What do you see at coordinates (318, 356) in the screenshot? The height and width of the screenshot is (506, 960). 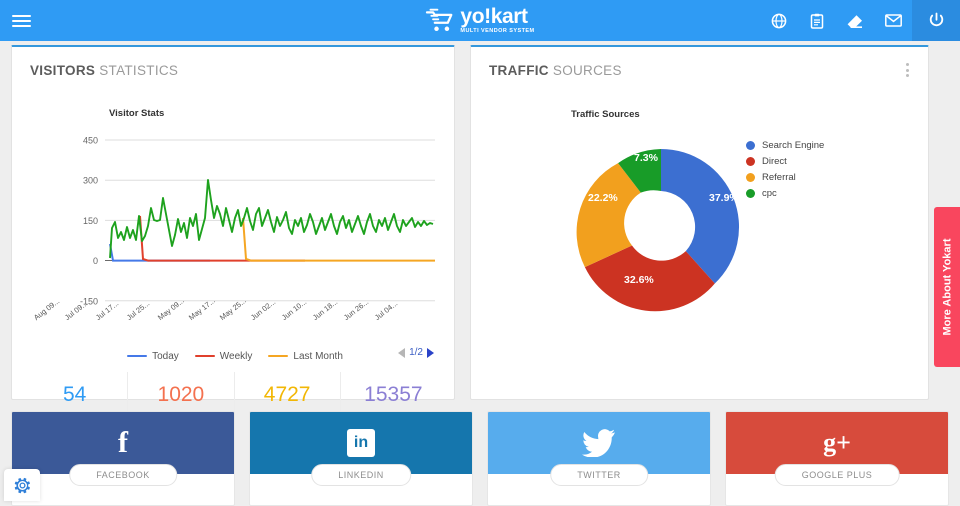 I see `legend-label: Last Month` at bounding box center [318, 356].